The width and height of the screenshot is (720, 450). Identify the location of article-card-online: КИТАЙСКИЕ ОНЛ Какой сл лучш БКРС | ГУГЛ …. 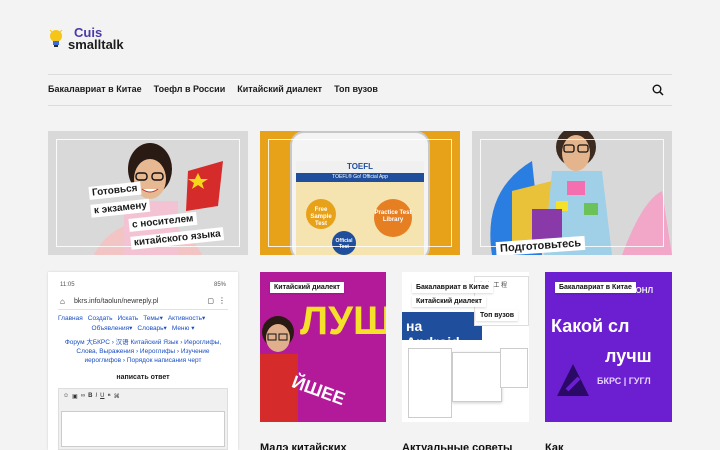
(608, 347).